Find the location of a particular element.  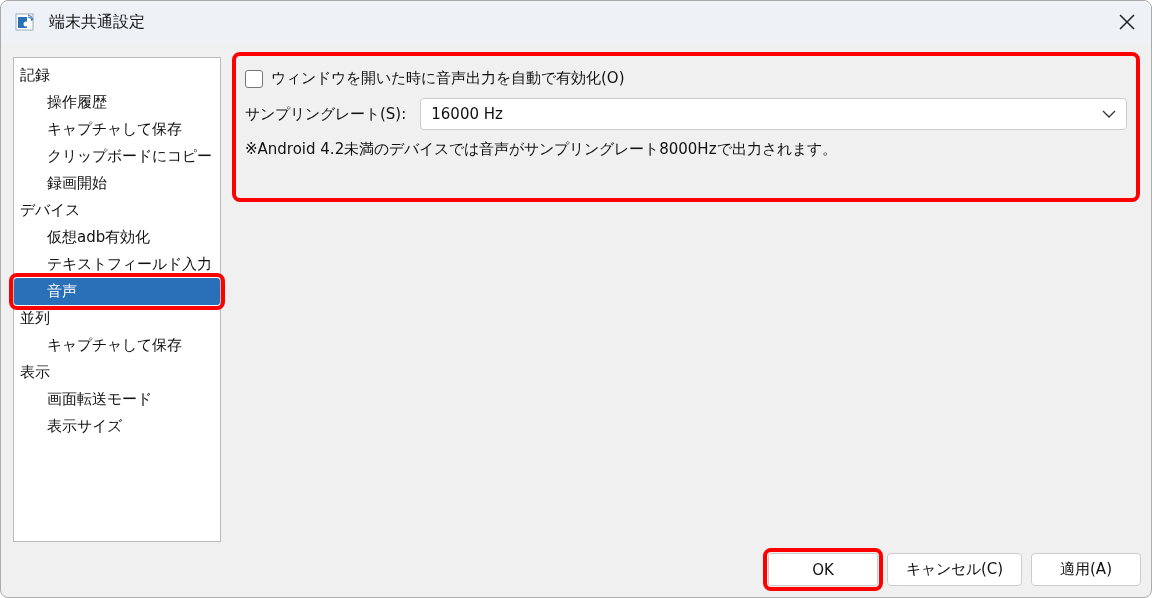

window-title: 端末共通設定 is located at coordinates (97, 22).